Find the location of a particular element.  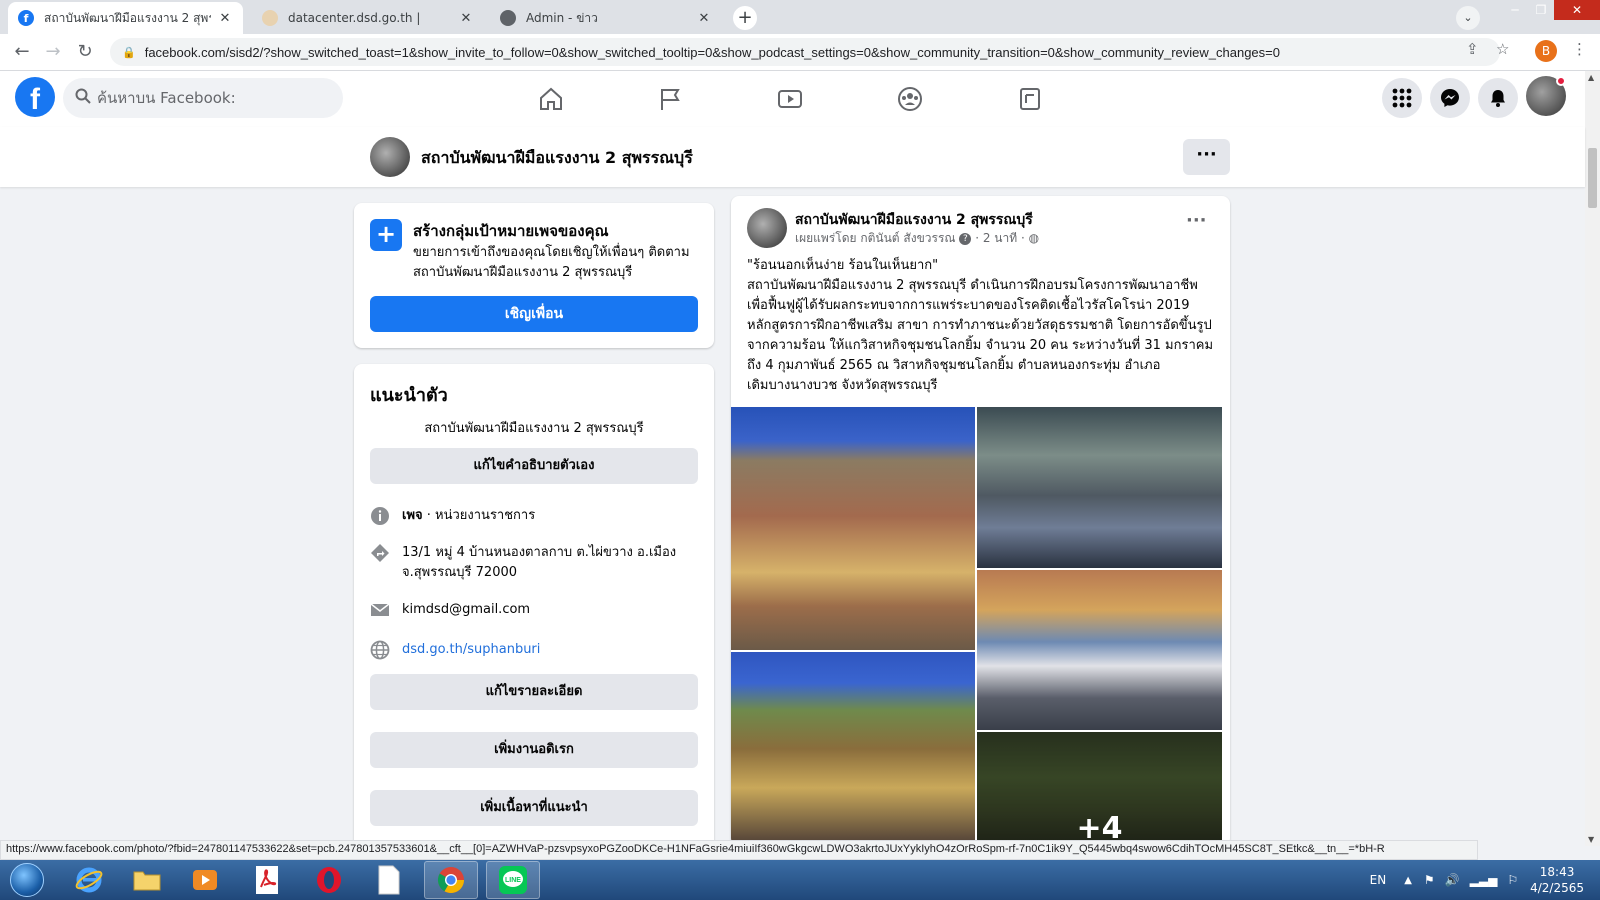

nav-gaming is located at coordinates (1030, 99).